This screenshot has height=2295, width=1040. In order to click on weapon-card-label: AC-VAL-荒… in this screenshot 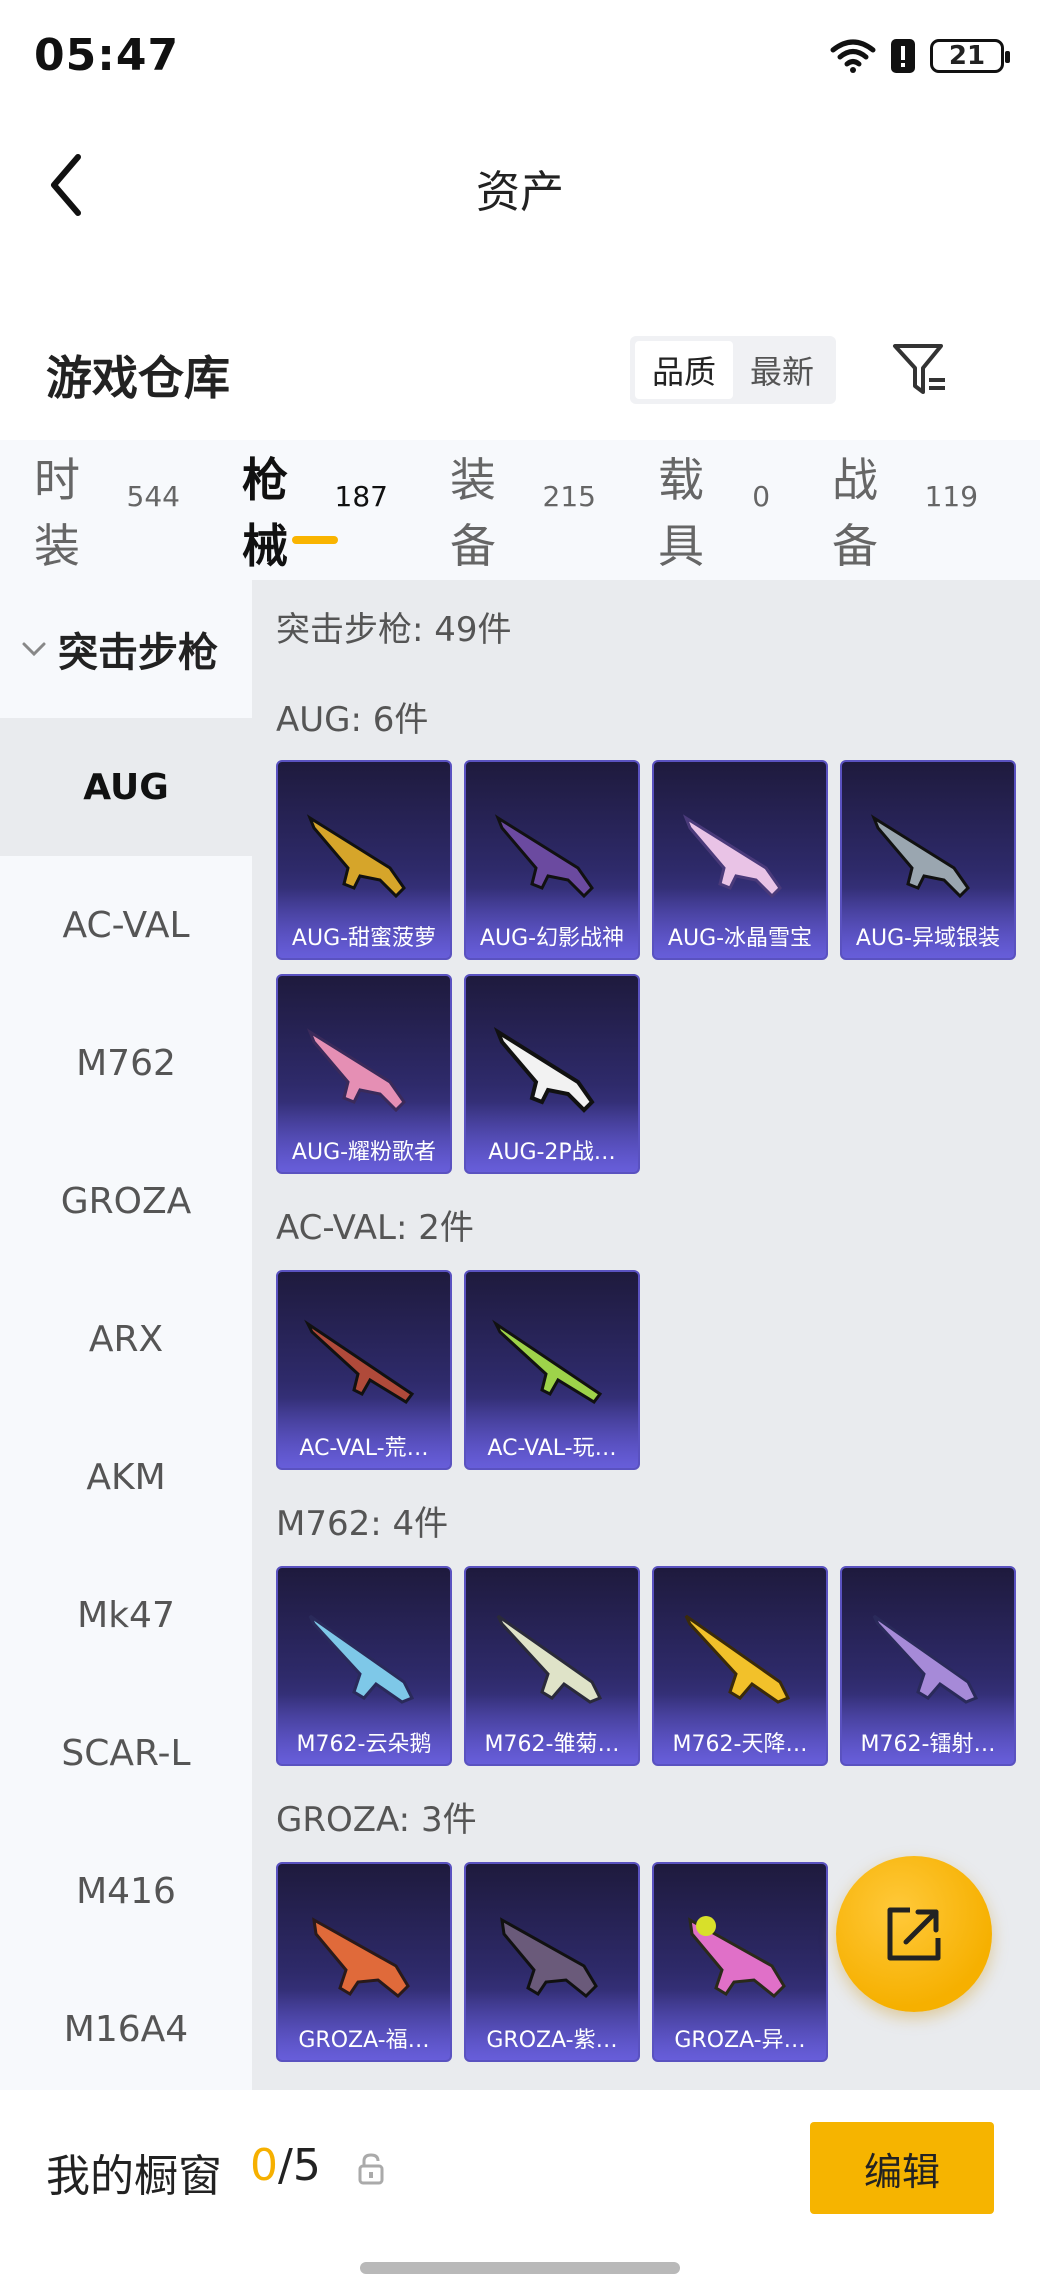, I will do `click(364, 1448)`.